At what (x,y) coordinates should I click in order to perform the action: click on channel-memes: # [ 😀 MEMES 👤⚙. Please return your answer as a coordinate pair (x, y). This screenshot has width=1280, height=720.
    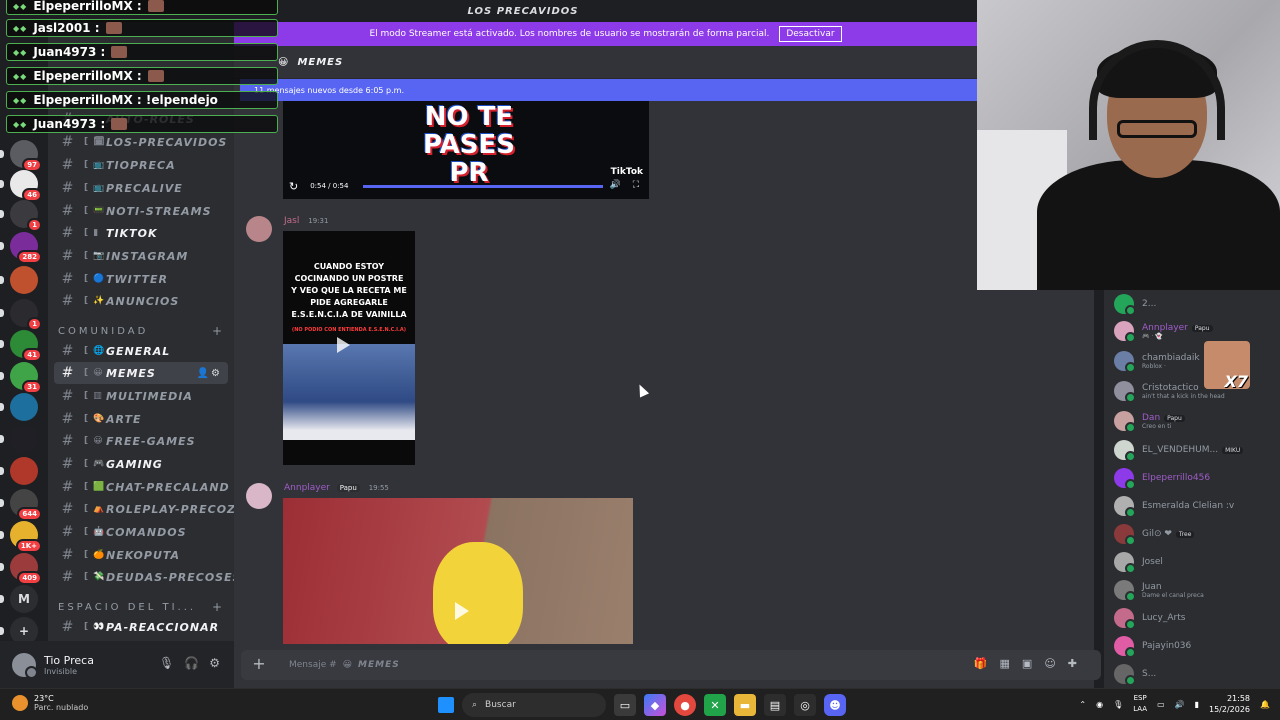
    Looking at the image, I should click on (141, 373).